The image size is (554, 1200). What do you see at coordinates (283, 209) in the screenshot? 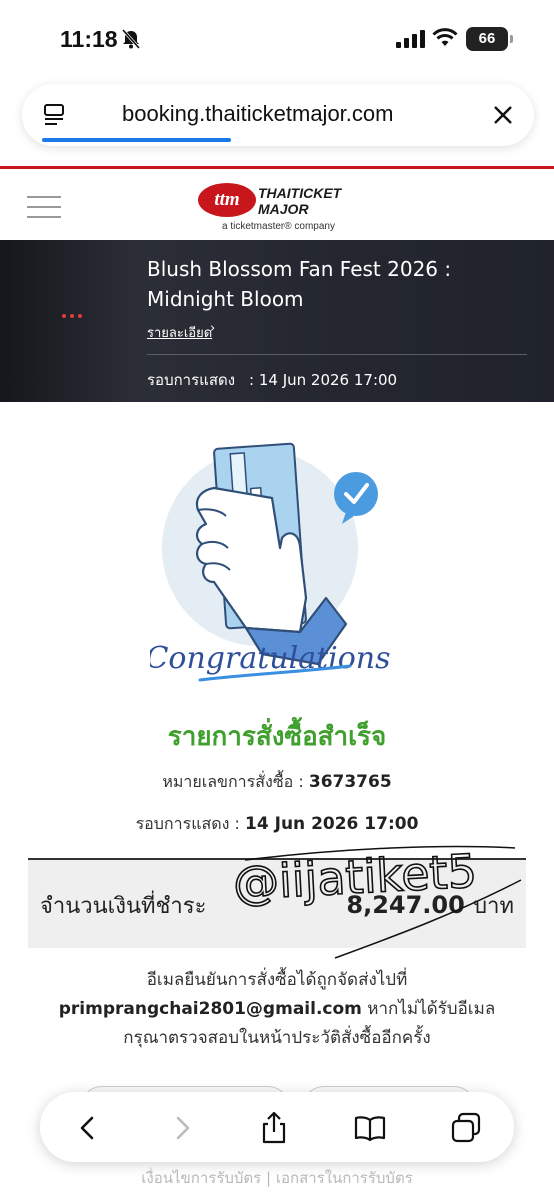
I see `logo-name-line2: MAJOR` at bounding box center [283, 209].